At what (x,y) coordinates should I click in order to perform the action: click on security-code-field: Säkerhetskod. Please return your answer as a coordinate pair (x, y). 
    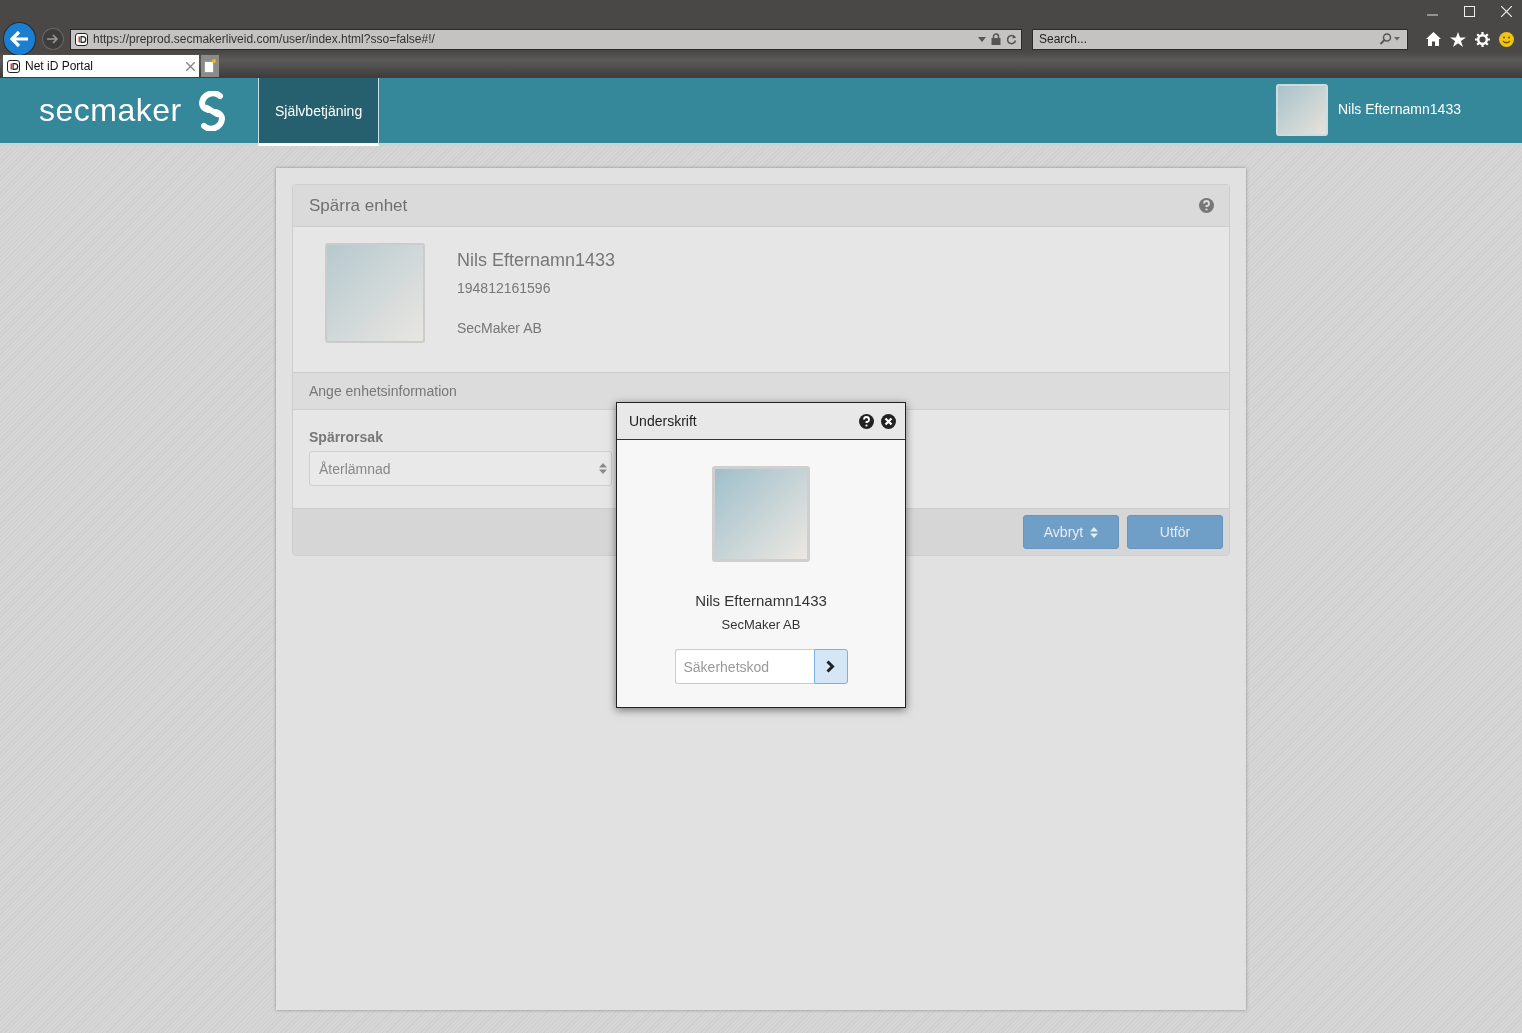
    Looking at the image, I should click on (744, 666).